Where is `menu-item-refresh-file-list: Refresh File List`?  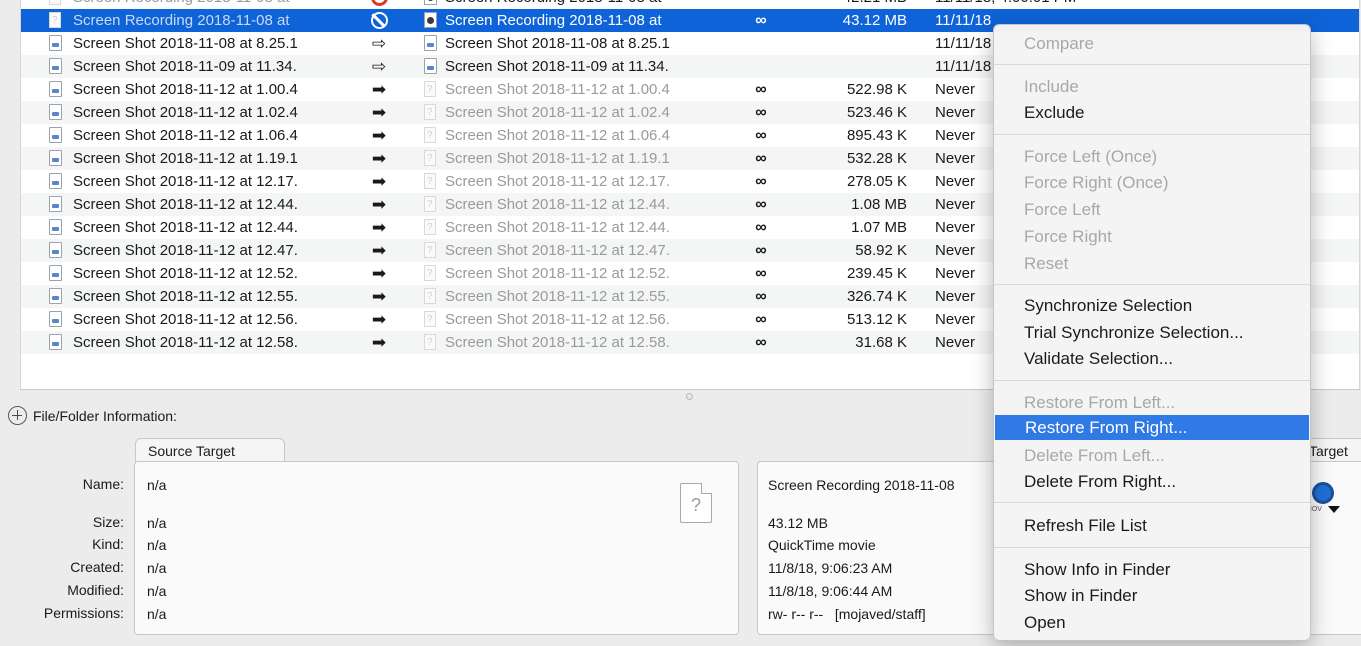
menu-item-refresh-file-list: Refresh File List is located at coordinates (1152, 525).